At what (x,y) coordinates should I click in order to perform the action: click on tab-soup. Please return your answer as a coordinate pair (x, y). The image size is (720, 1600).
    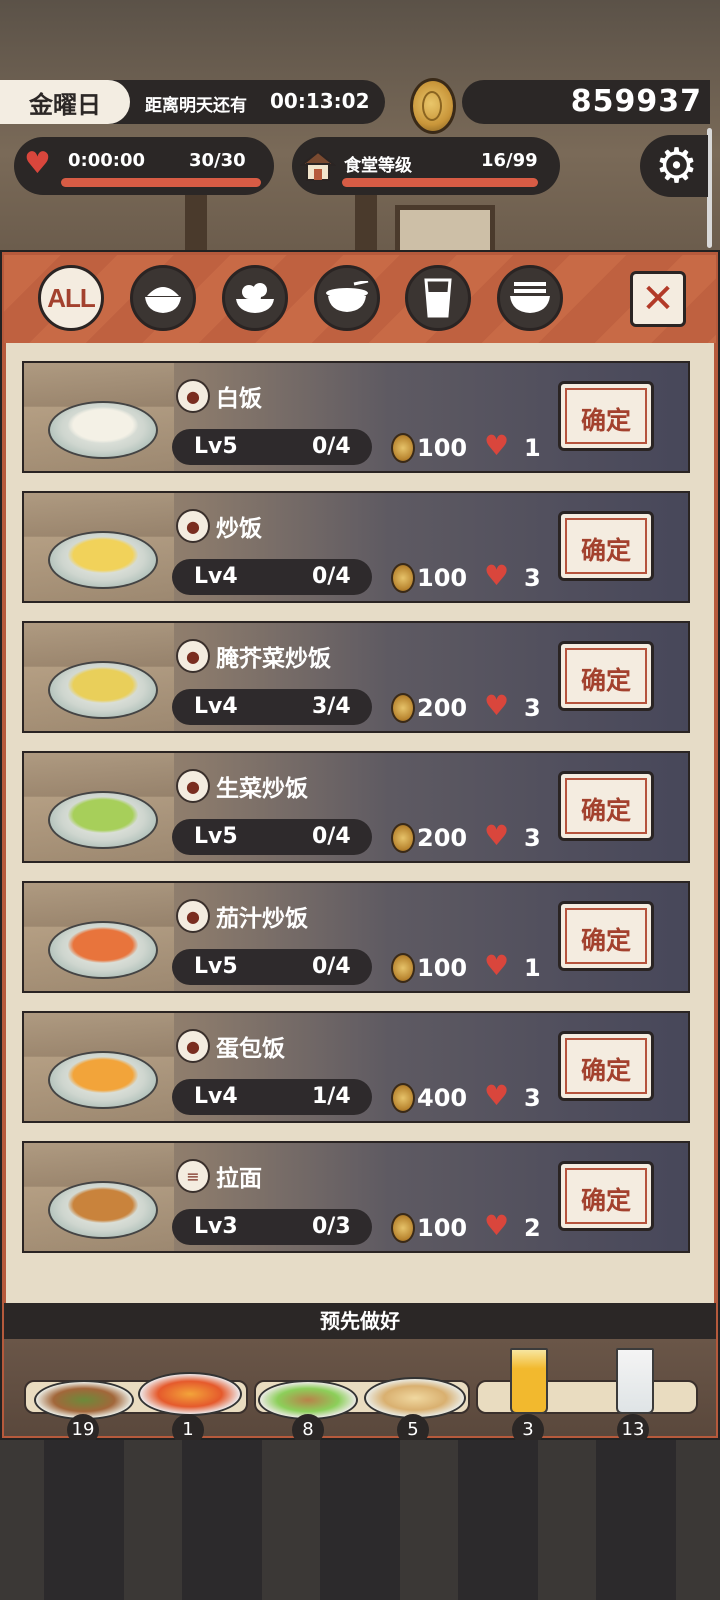
    Looking at the image, I should click on (347, 298).